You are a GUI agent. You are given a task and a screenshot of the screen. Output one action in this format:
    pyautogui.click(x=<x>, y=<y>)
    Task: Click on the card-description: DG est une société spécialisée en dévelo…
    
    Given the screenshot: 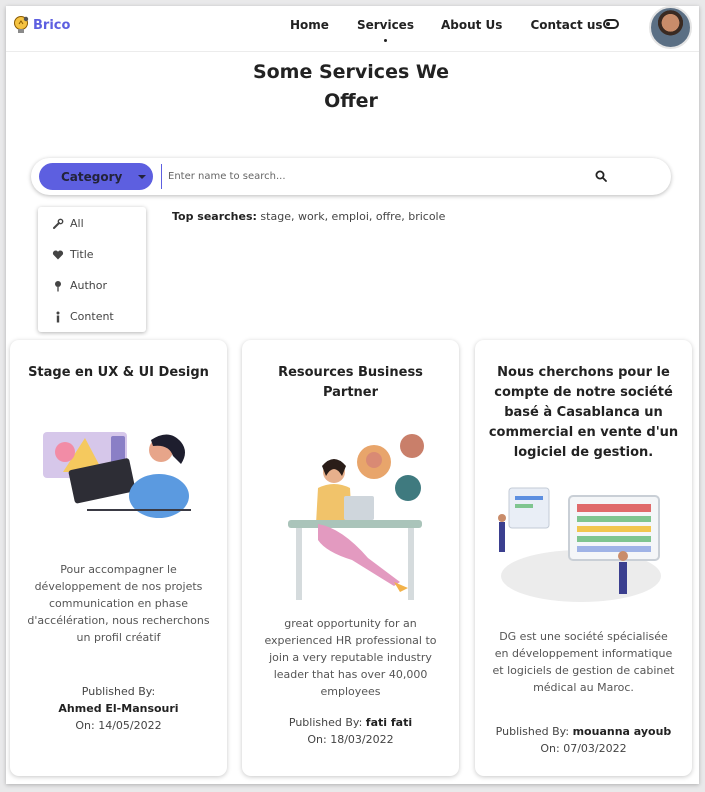 What is the action you would take?
    pyautogui.click(x=583, y=662)
    